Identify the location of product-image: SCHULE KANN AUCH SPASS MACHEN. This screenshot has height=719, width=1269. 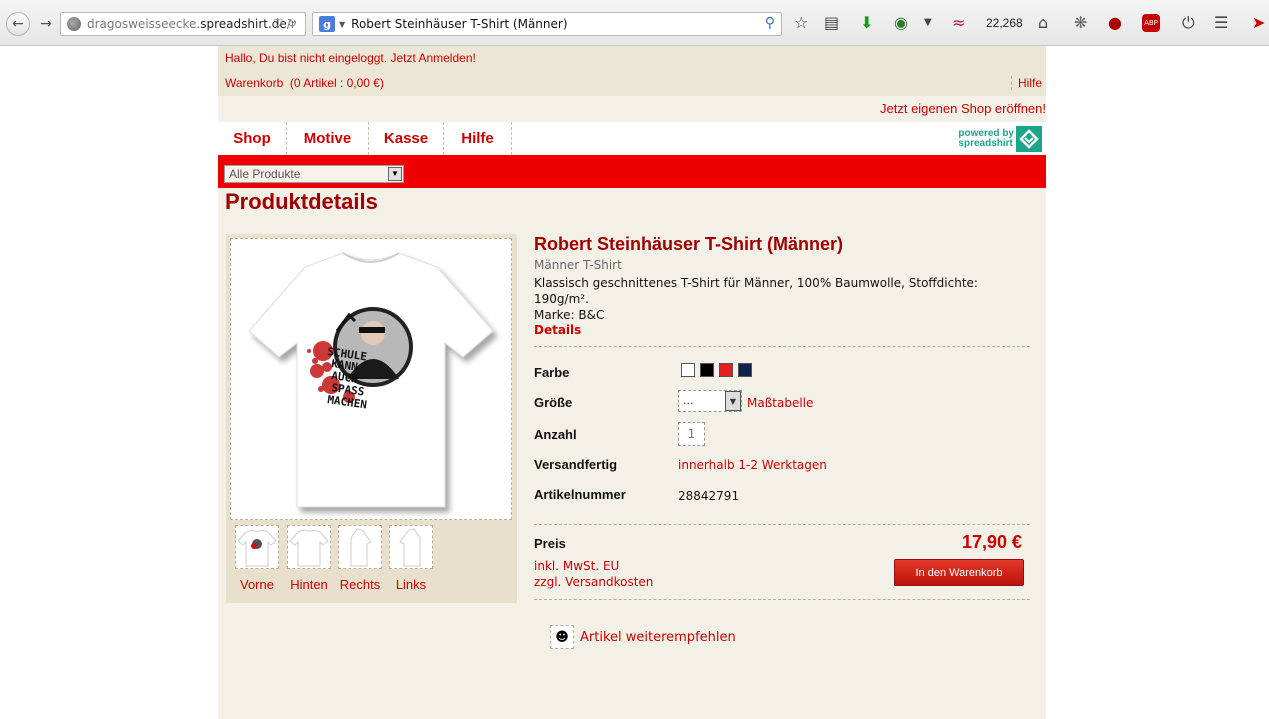
(371, 379).